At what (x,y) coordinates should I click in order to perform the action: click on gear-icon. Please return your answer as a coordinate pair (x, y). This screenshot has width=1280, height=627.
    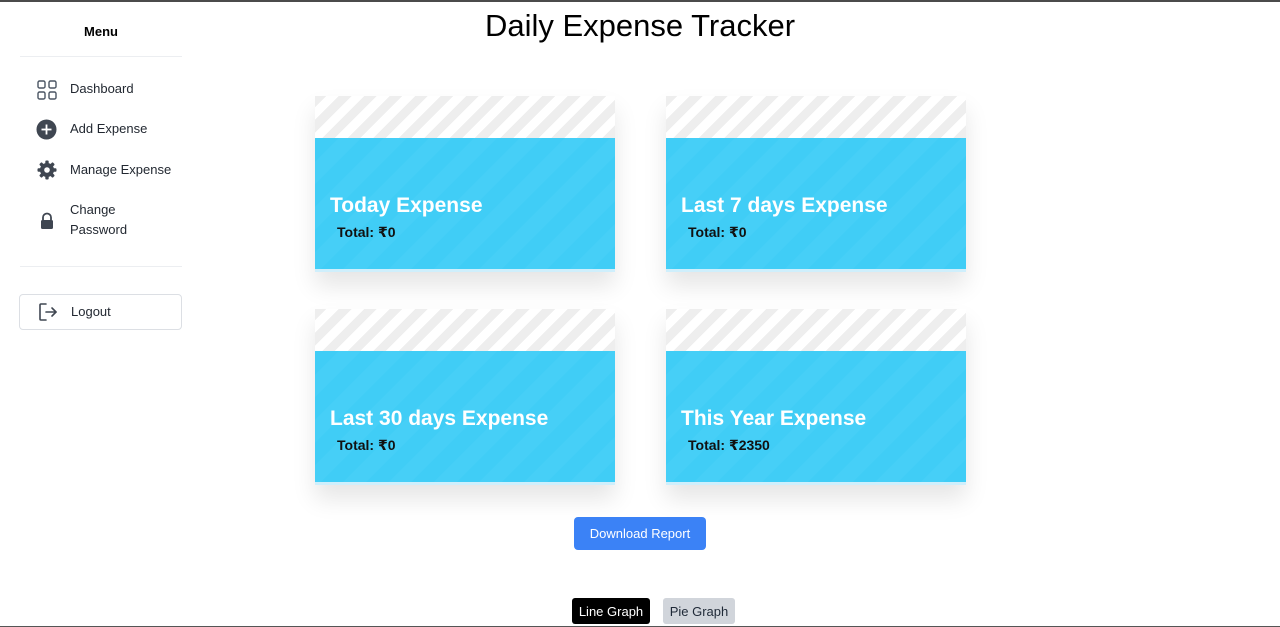
    Looking at the image, I should click on (46, 169).